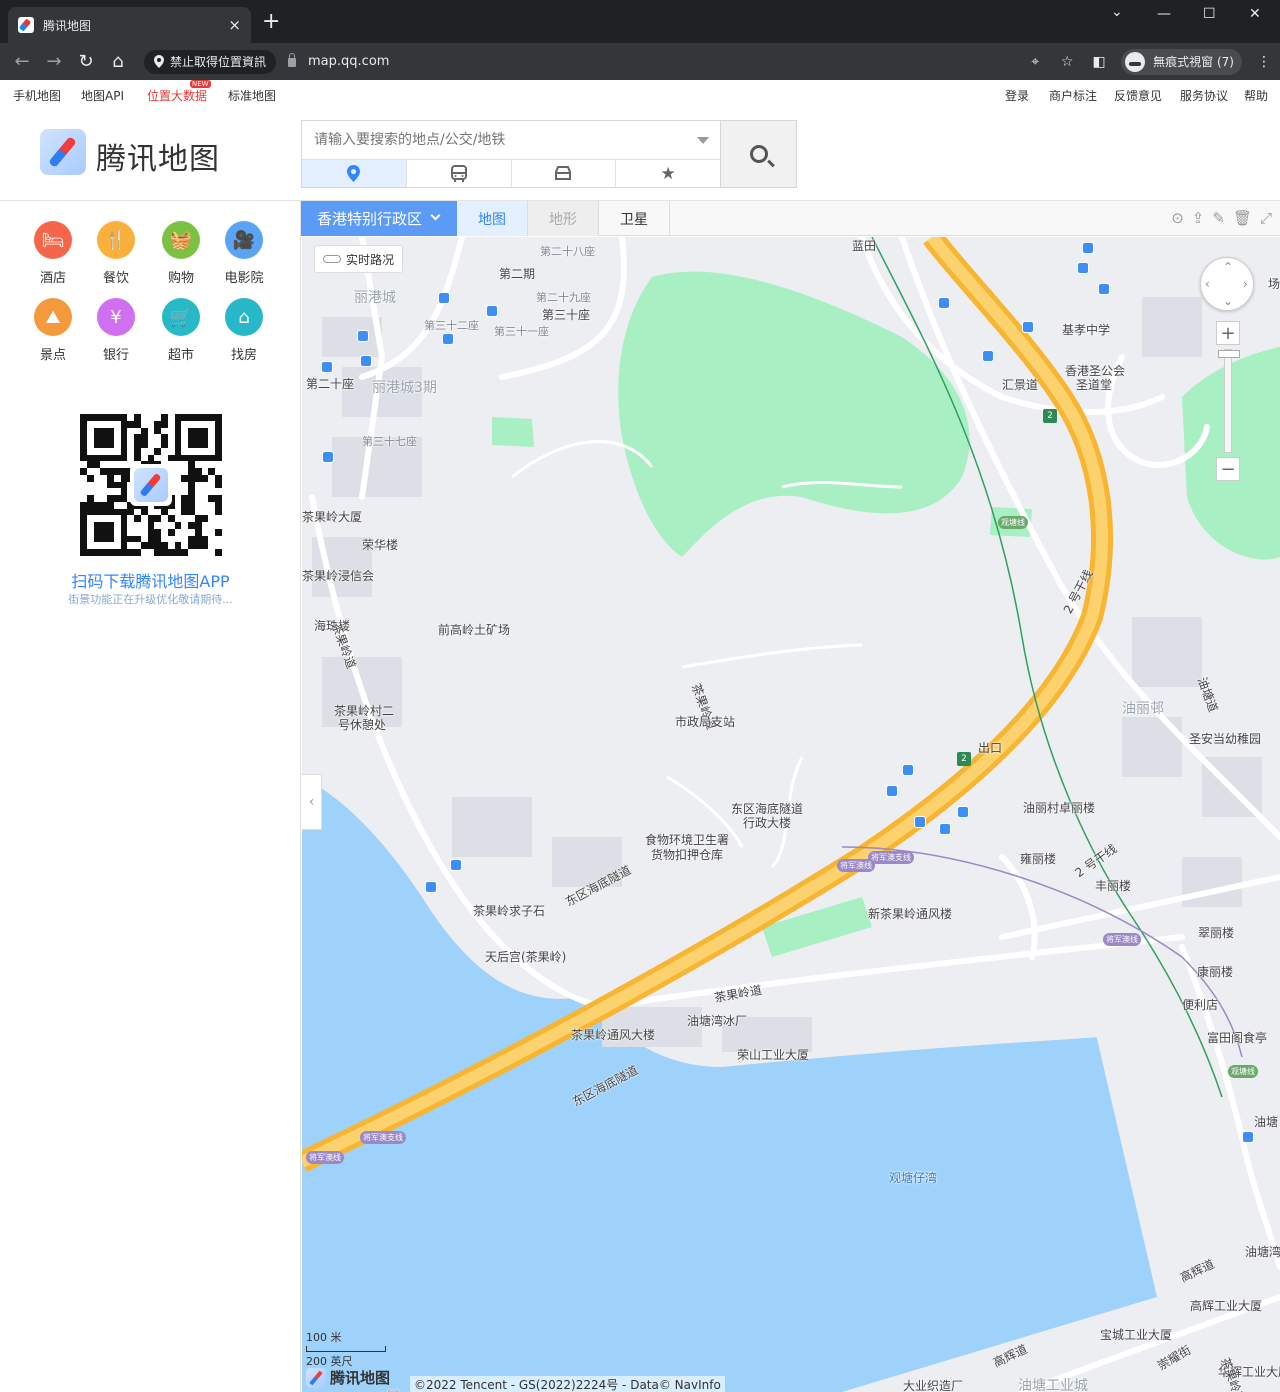  What do you see at coordinates (359, 259) in the screenshot?
I see `realtime-traffic-toggle: 实时路况` at bounding box center [359, 259].